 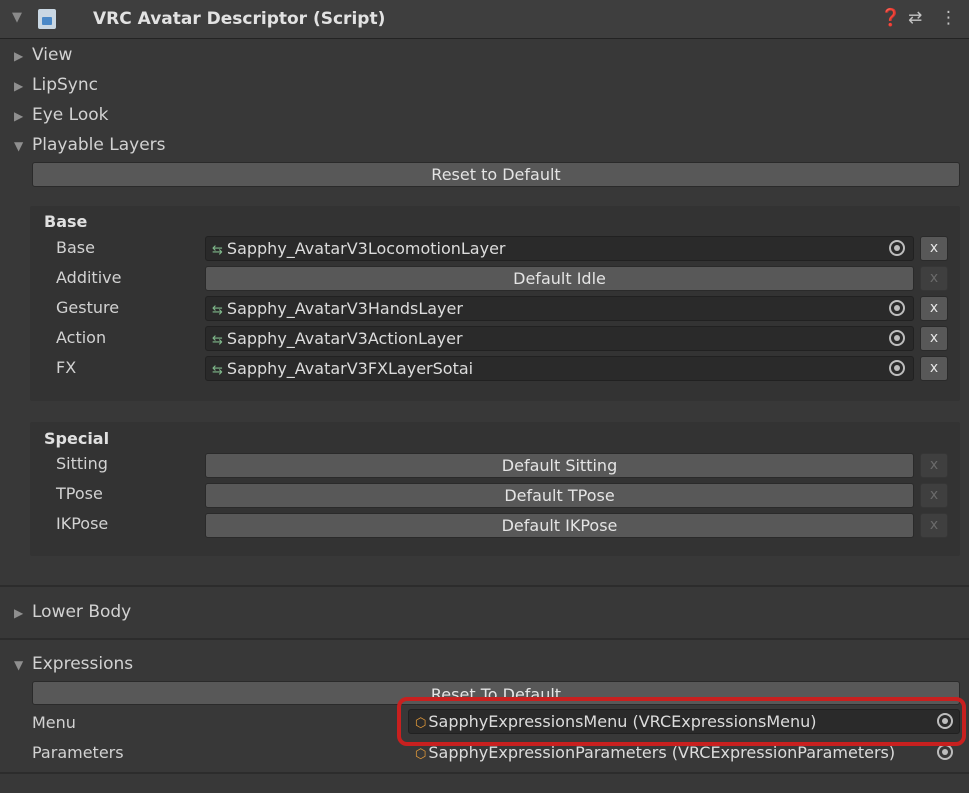 I want to click on annotation-highlight-box, so click(x=681, y=721).